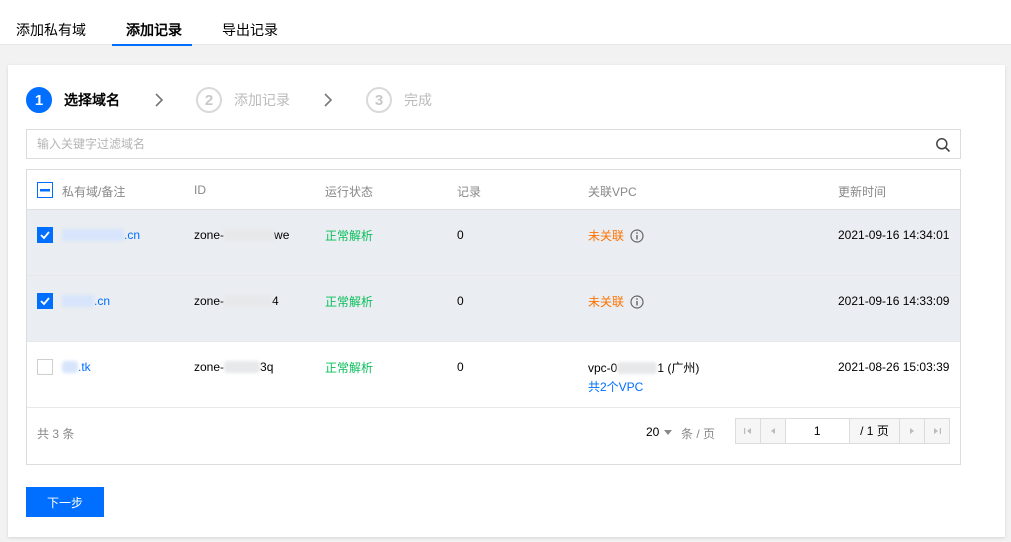  I want to click on zone-id: zone-we, so click(242, 235).